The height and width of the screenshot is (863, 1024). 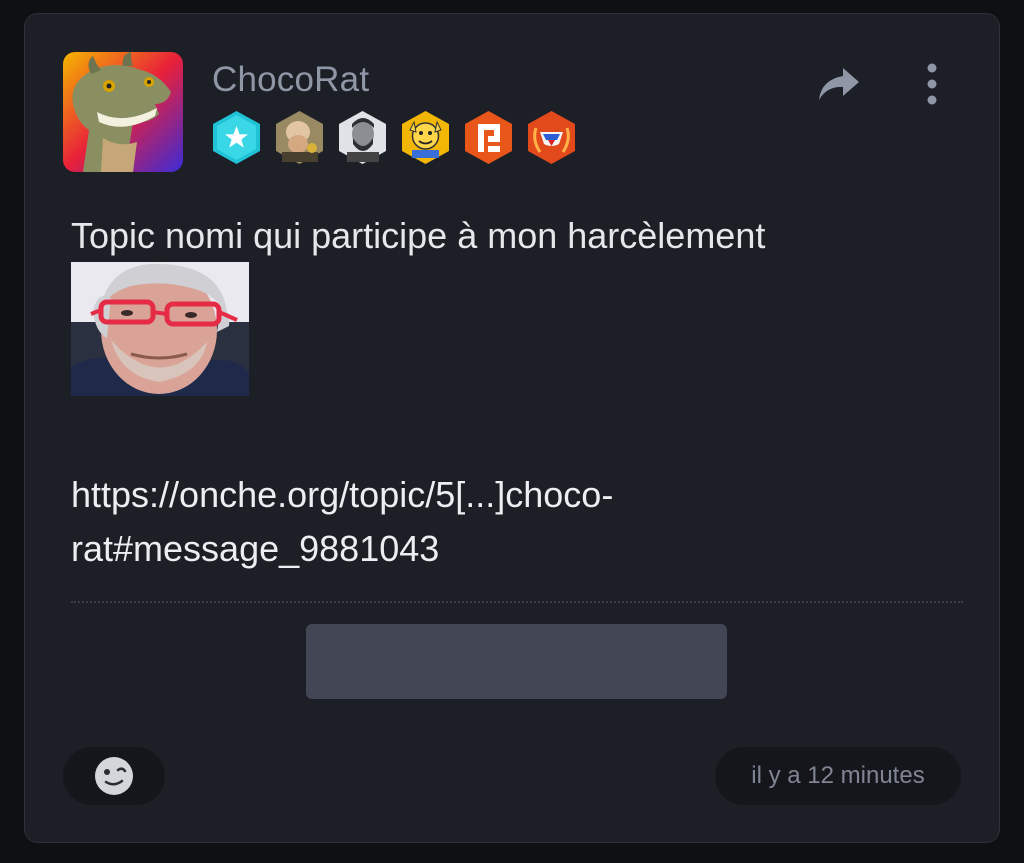 What do you see at coordinates (839, 85) in the screenshot?
I see `share-icon` at bounding box center [839, 85].